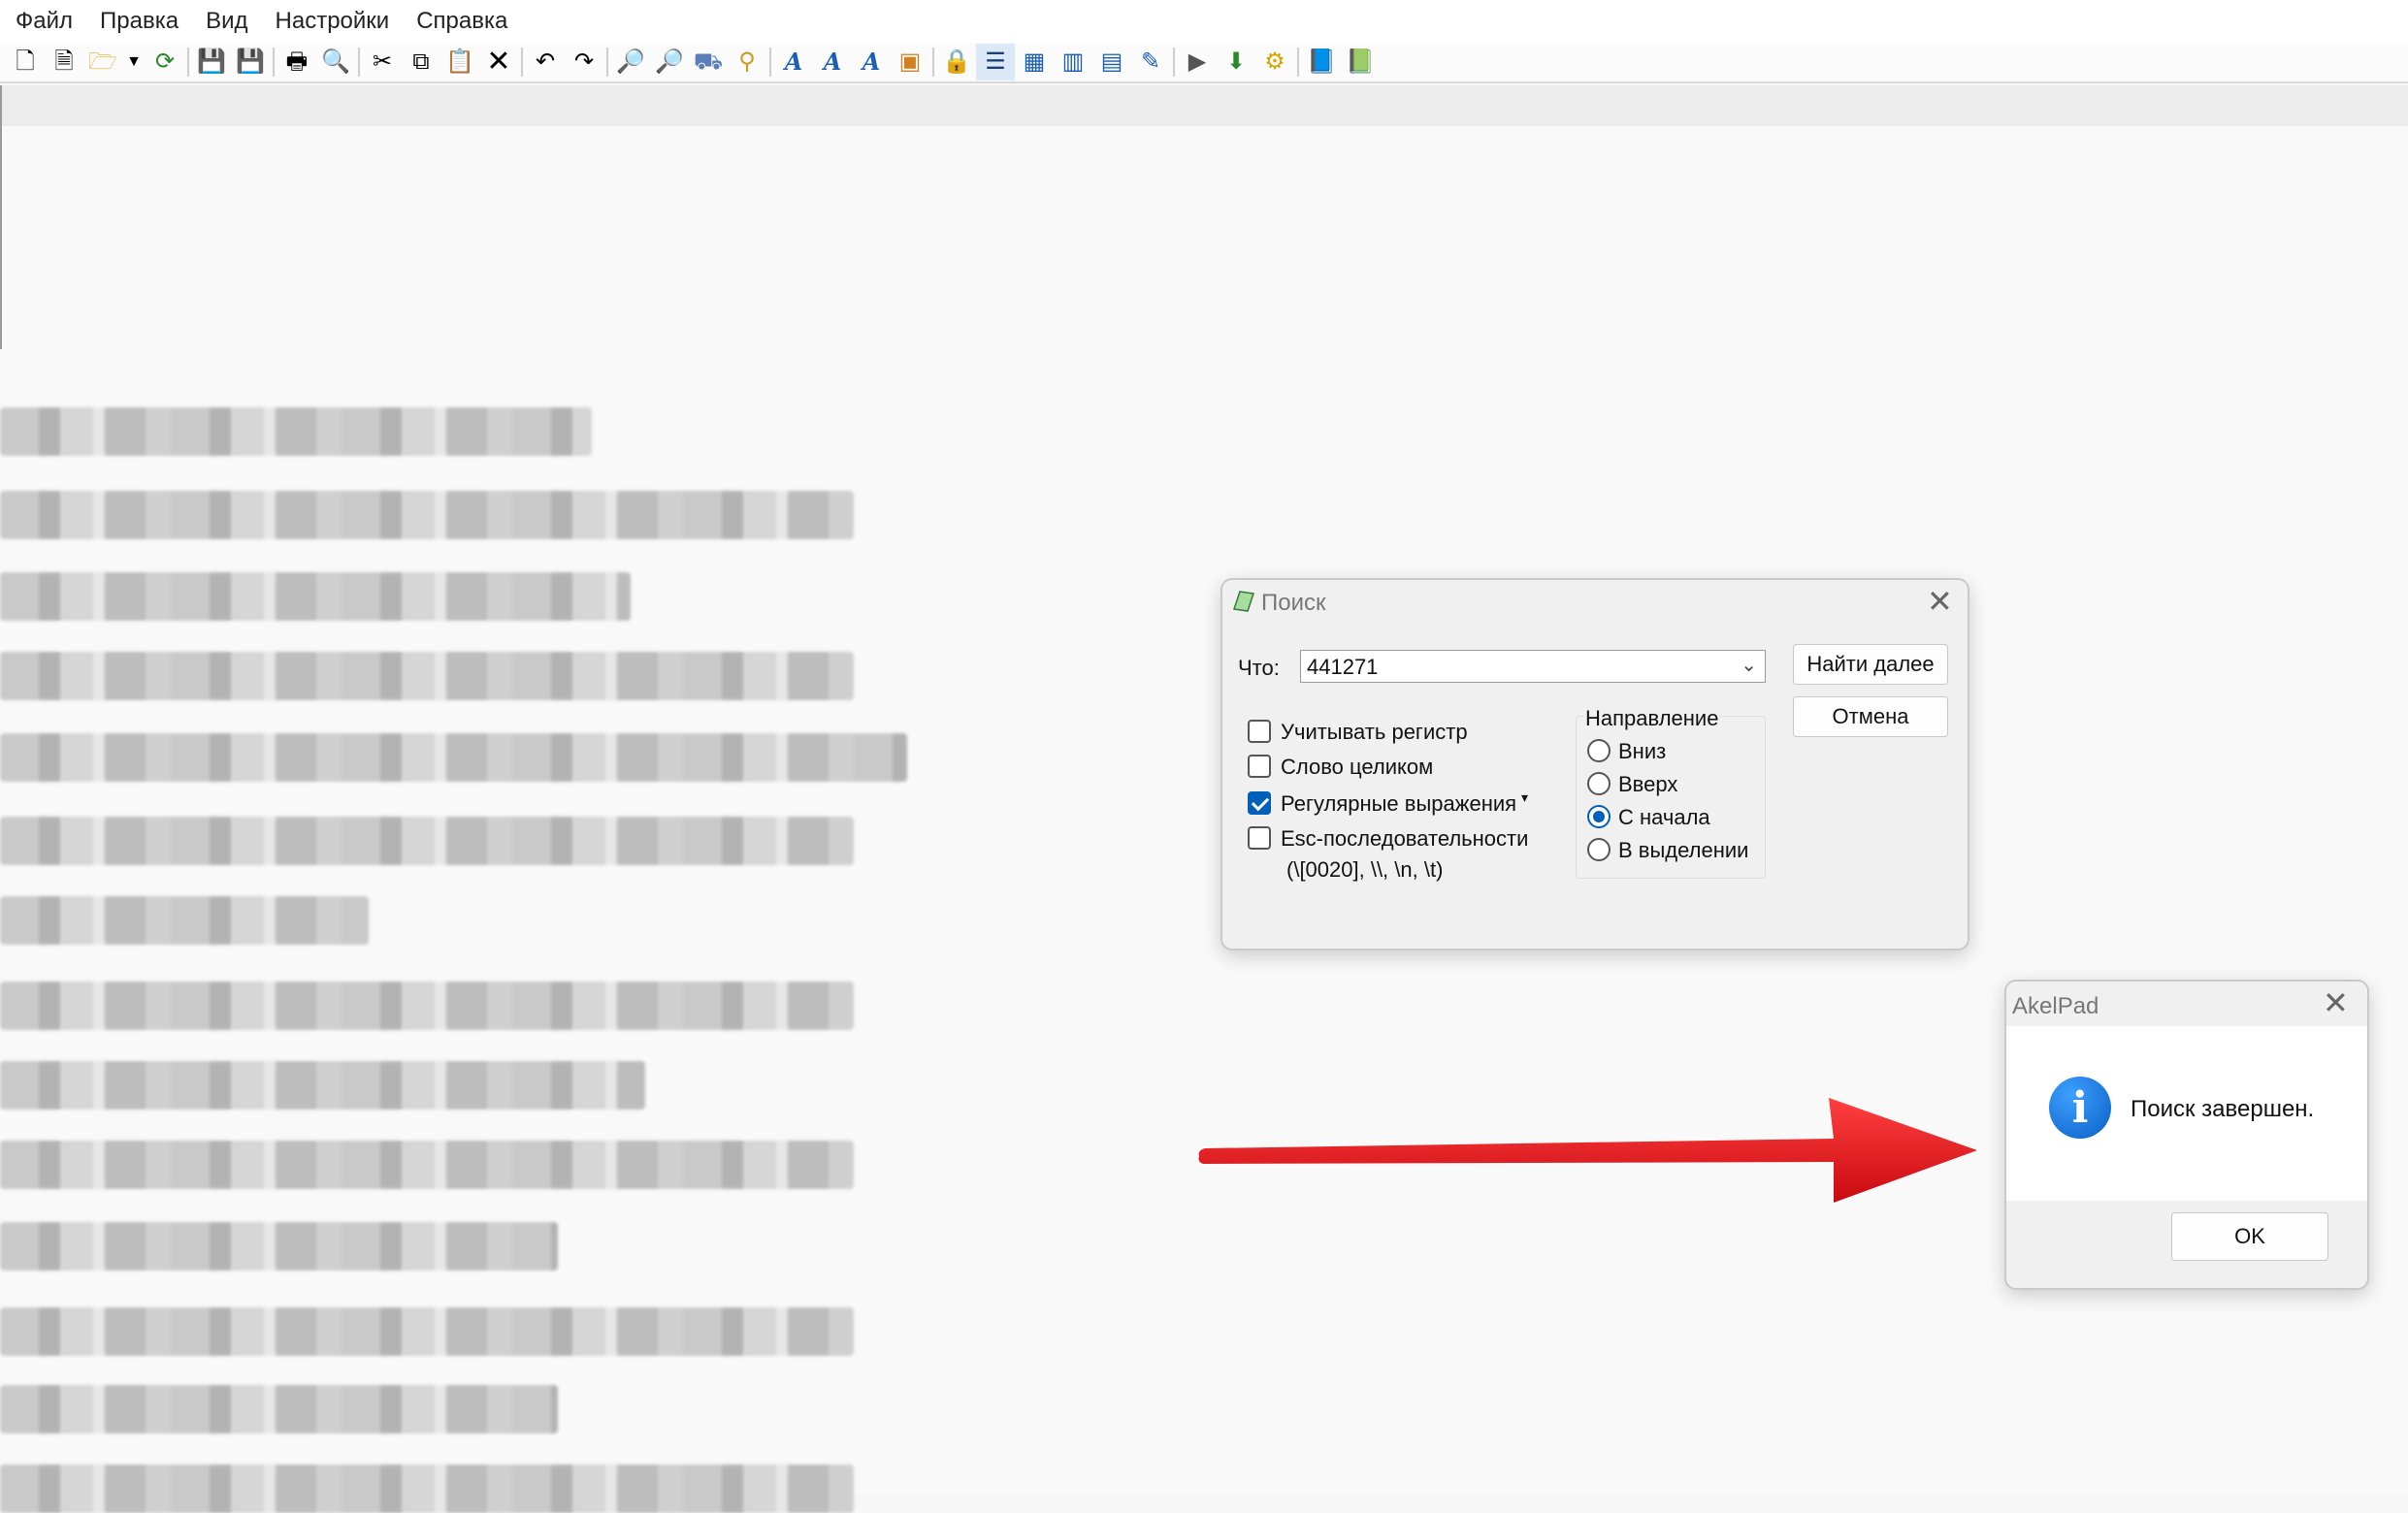 The height and width of the screenshot is (1513, 2408). I want to click on direction-from-start-label: С начала, so click(1664, 817).